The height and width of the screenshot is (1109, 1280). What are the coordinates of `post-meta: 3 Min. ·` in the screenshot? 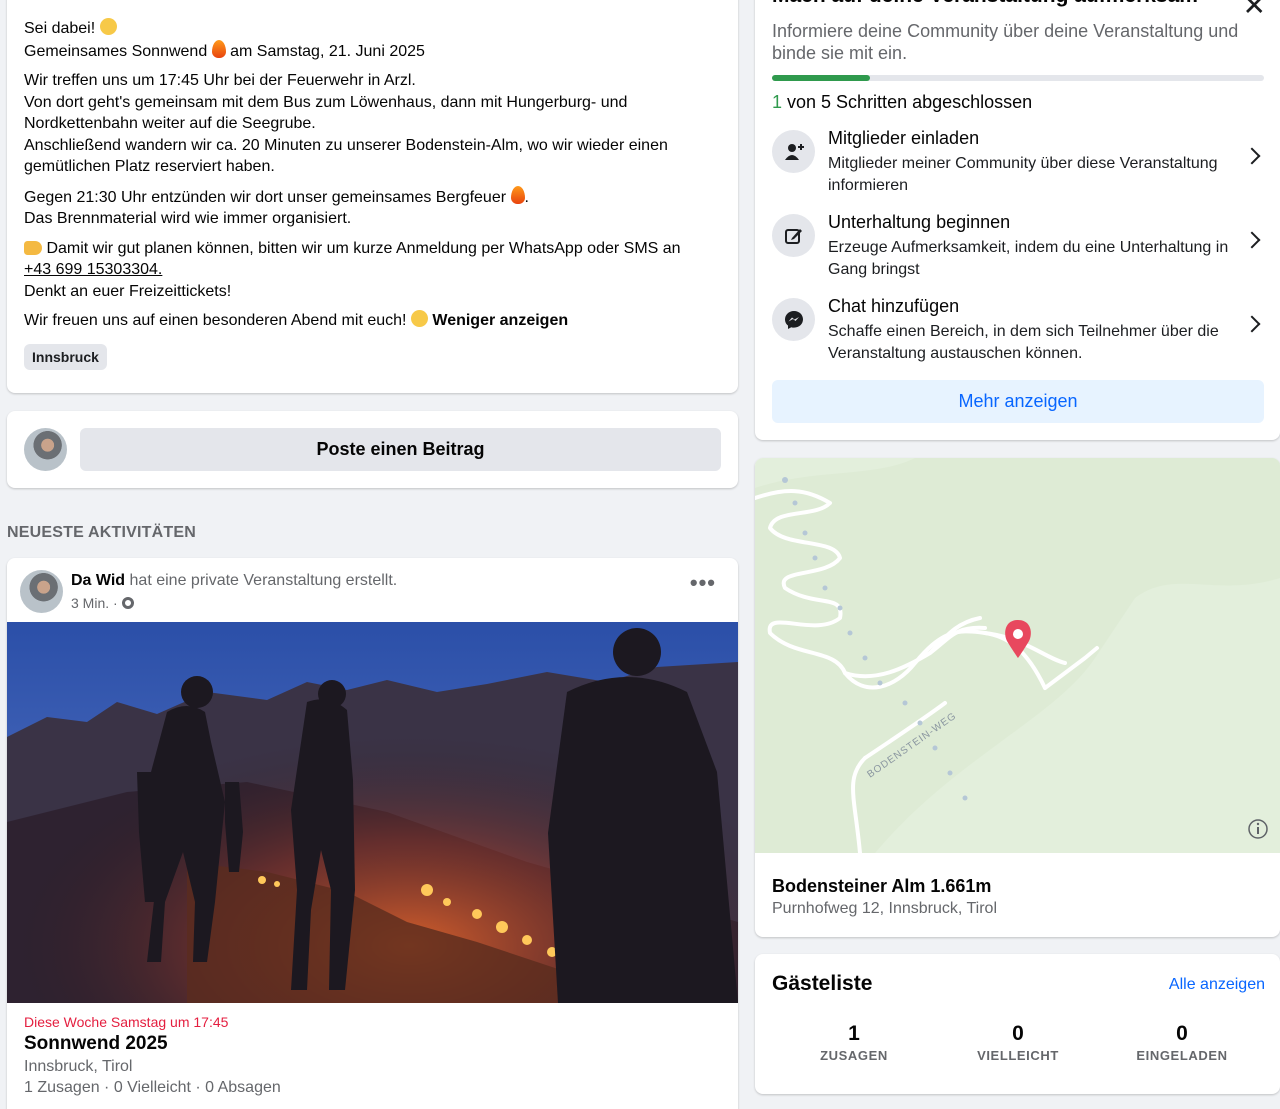 It's located at (102, 603).